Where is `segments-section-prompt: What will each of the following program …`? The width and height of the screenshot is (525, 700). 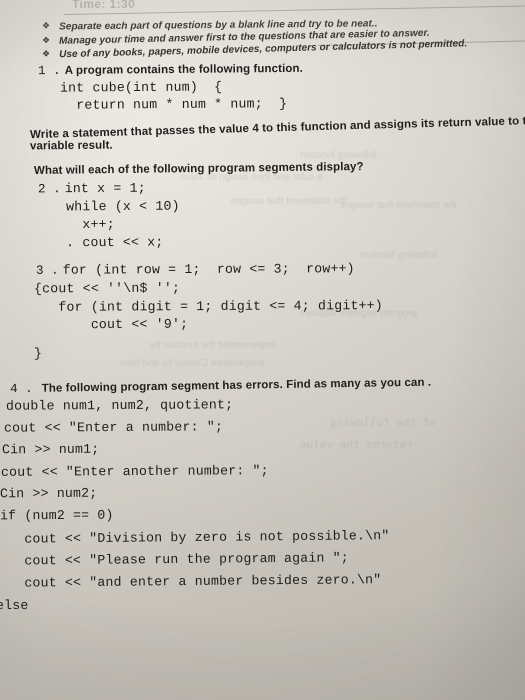 segments-section-prompt: What will each of the following program … is located at coordinates (198, 169).